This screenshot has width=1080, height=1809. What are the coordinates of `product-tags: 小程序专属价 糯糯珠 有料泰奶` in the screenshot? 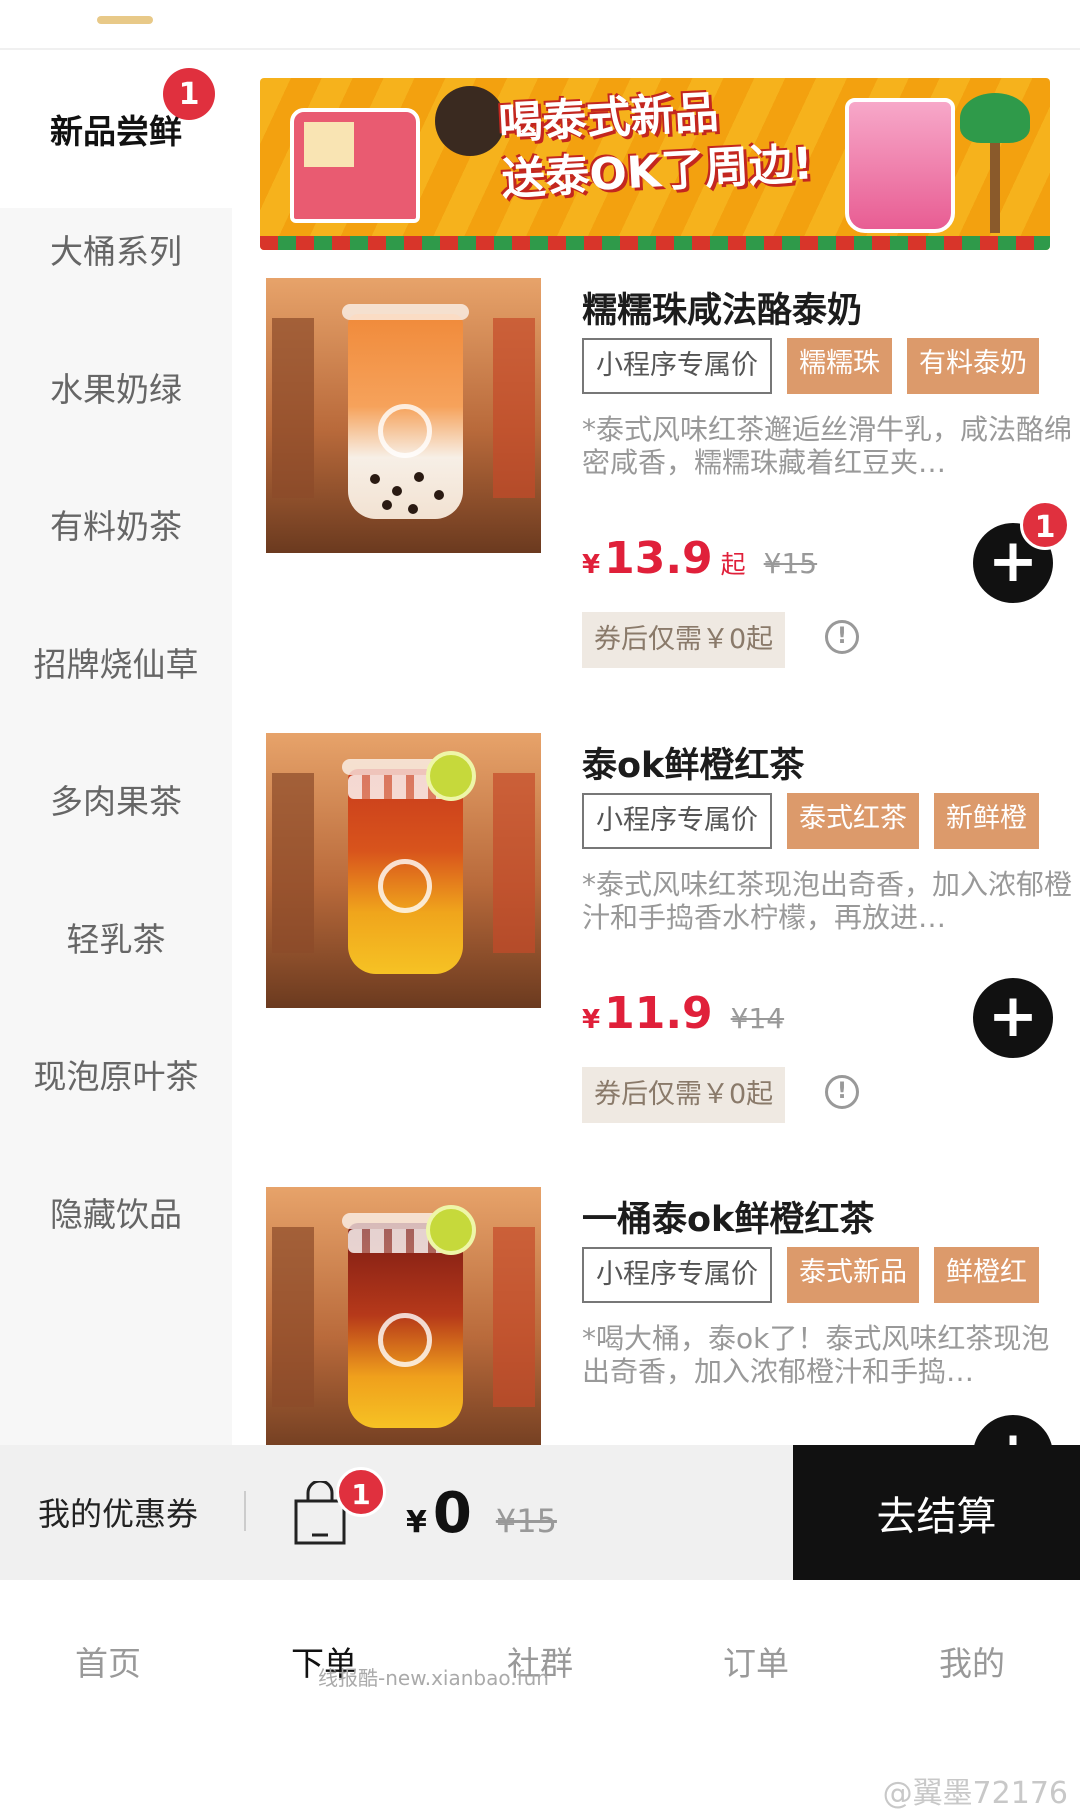 It's located at (831, 367).